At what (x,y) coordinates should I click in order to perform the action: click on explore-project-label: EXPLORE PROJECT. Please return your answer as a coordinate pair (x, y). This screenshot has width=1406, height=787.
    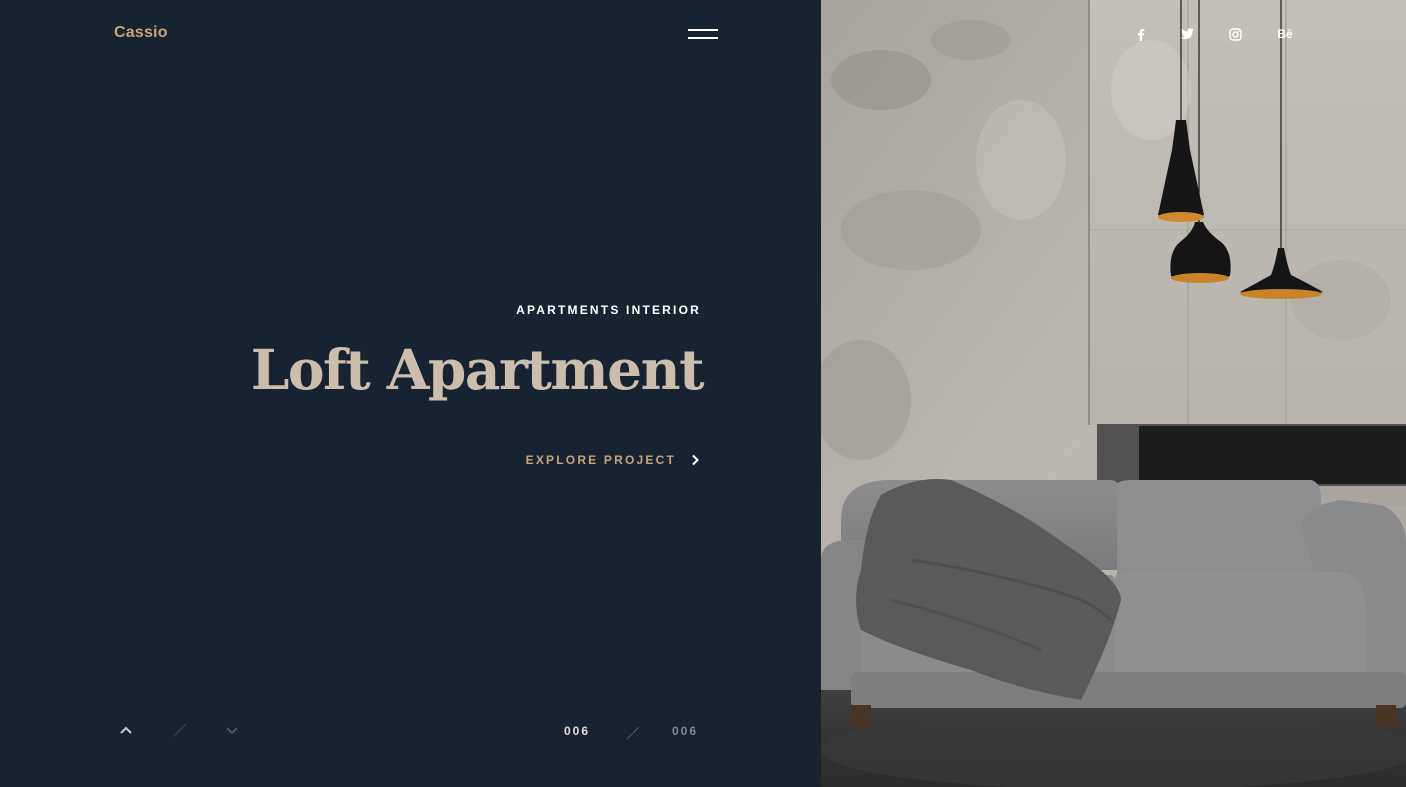
    Looking at the image, I should click on (600, 460).